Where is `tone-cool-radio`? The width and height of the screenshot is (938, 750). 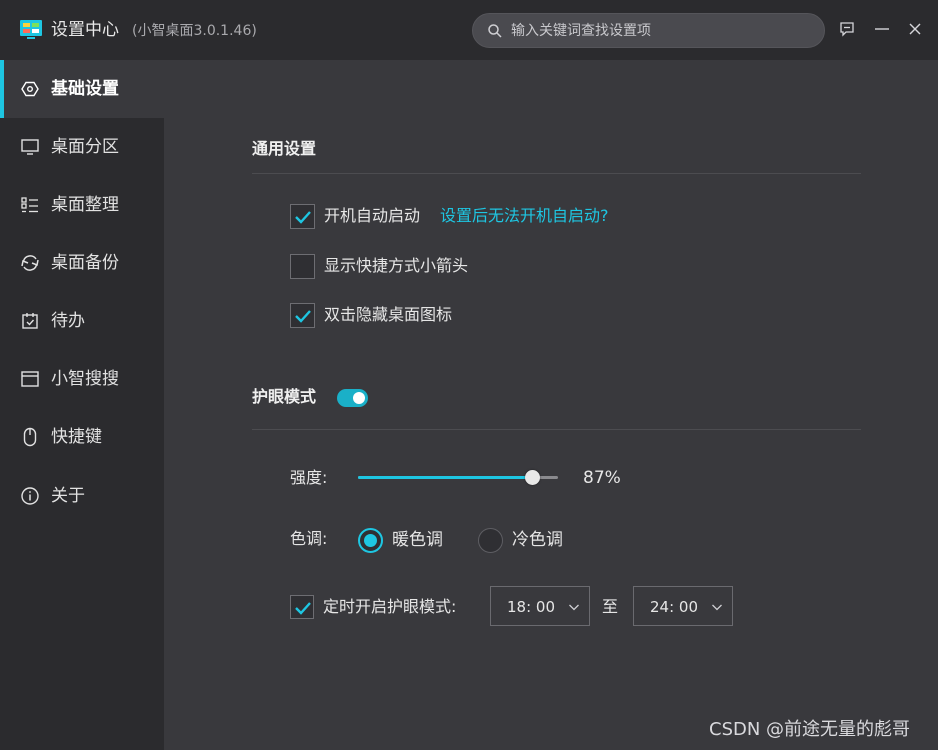
tone-cool-radio is located at coordinates (490, 540).